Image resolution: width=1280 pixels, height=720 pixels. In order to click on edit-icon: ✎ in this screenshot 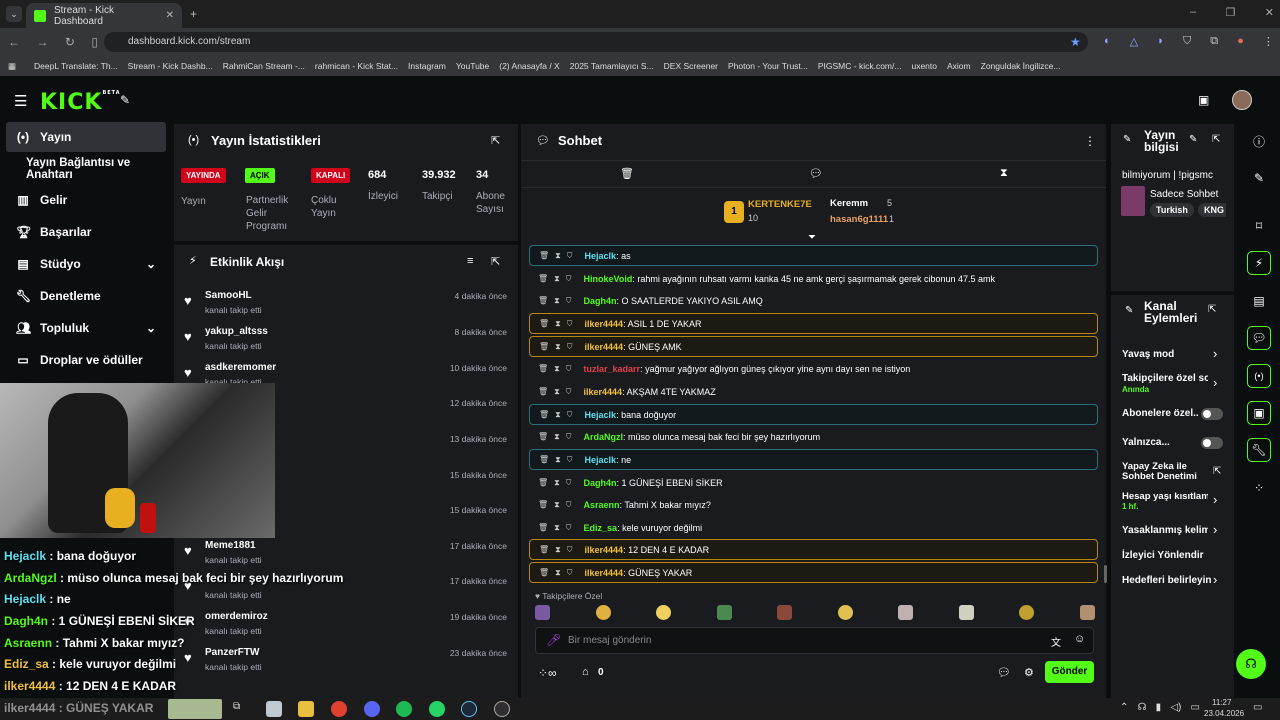, I will do `click(1193, 139)`.